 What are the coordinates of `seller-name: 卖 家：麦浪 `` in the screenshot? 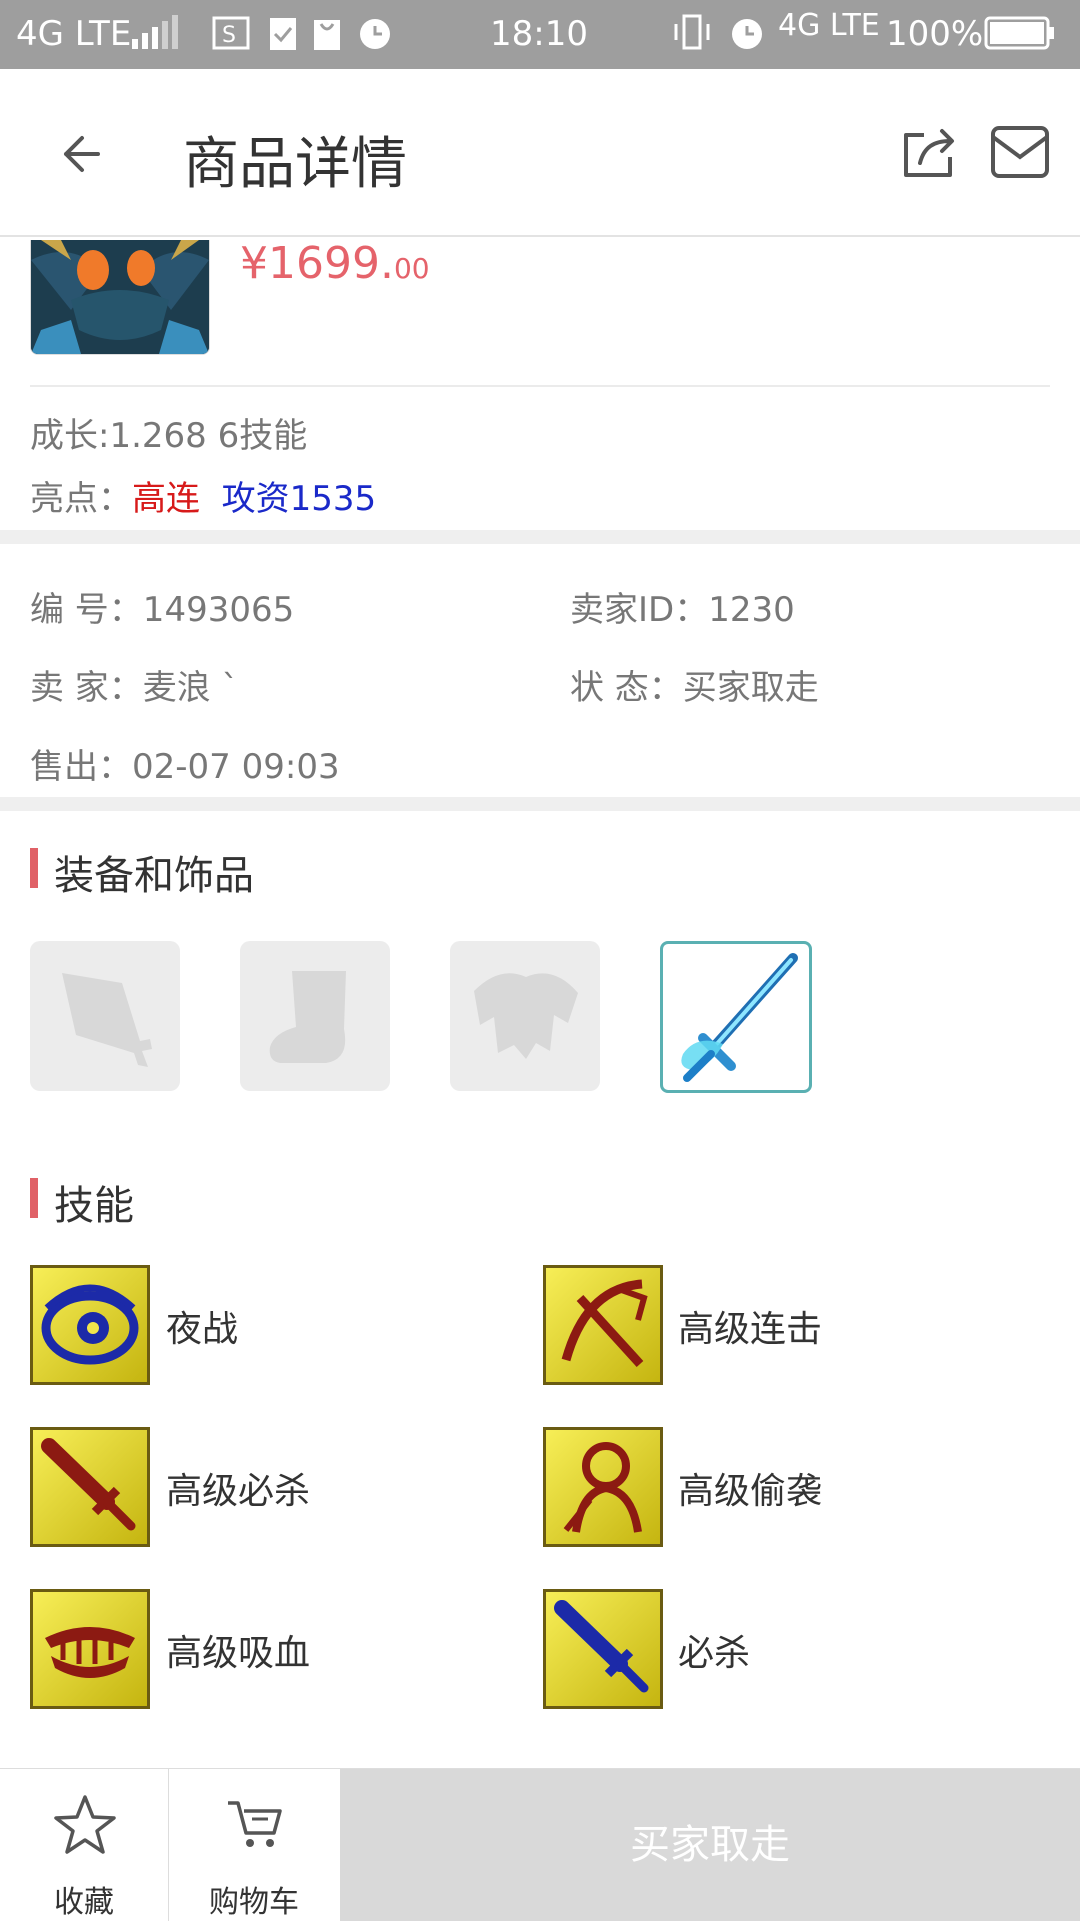 It's located at (134, 688).